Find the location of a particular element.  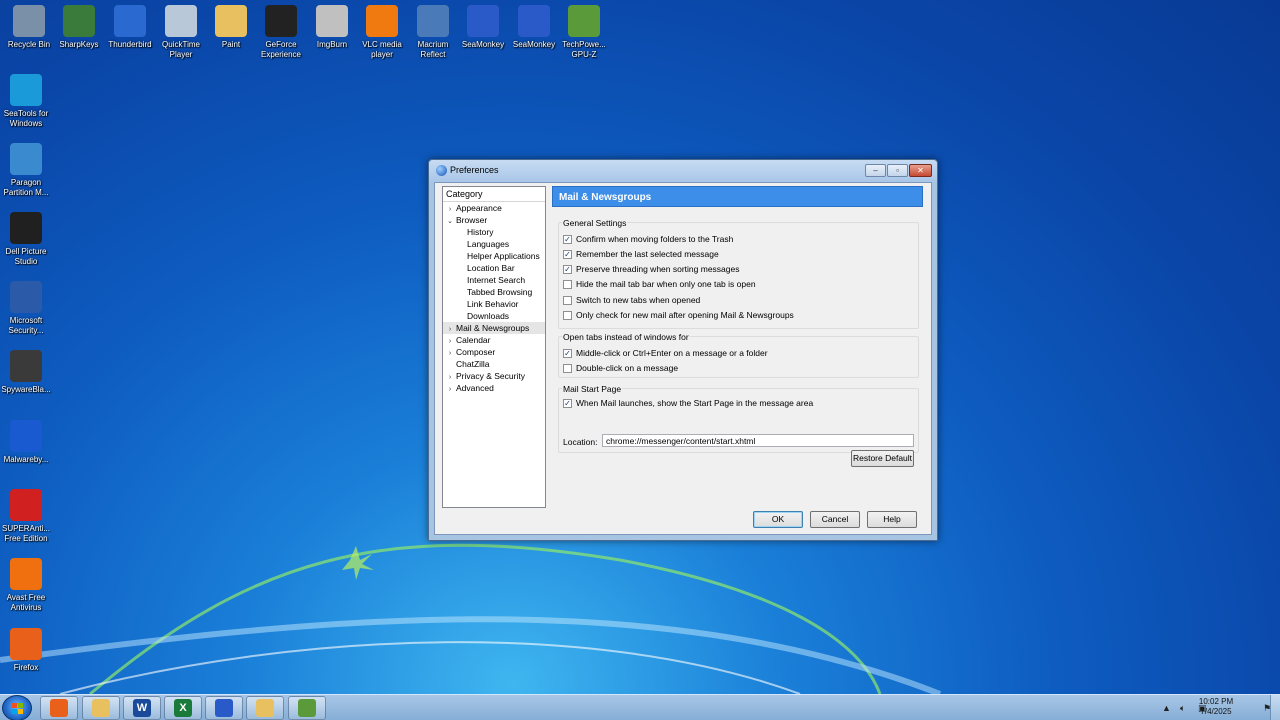

desktop-icon: Paint is located at coordinates (231, 27).